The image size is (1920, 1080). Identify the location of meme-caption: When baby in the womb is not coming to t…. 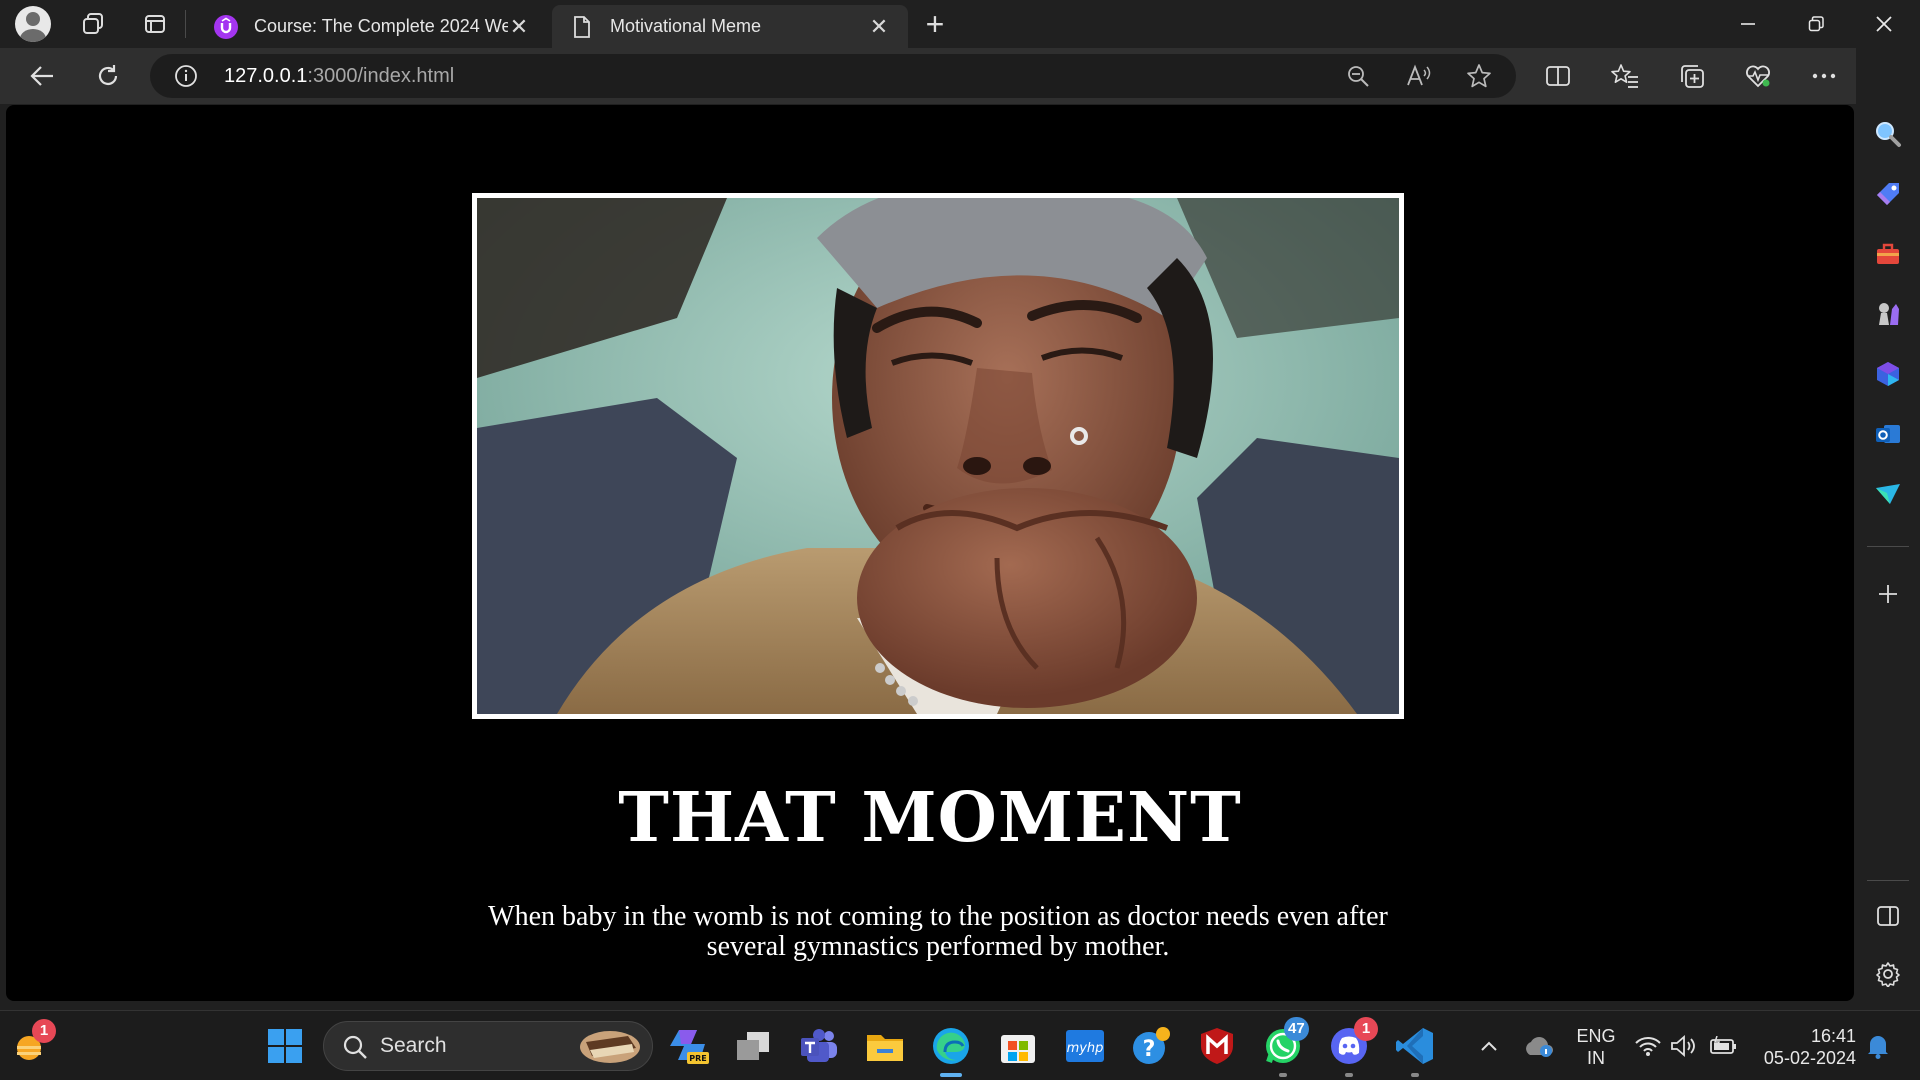
(938, 931).